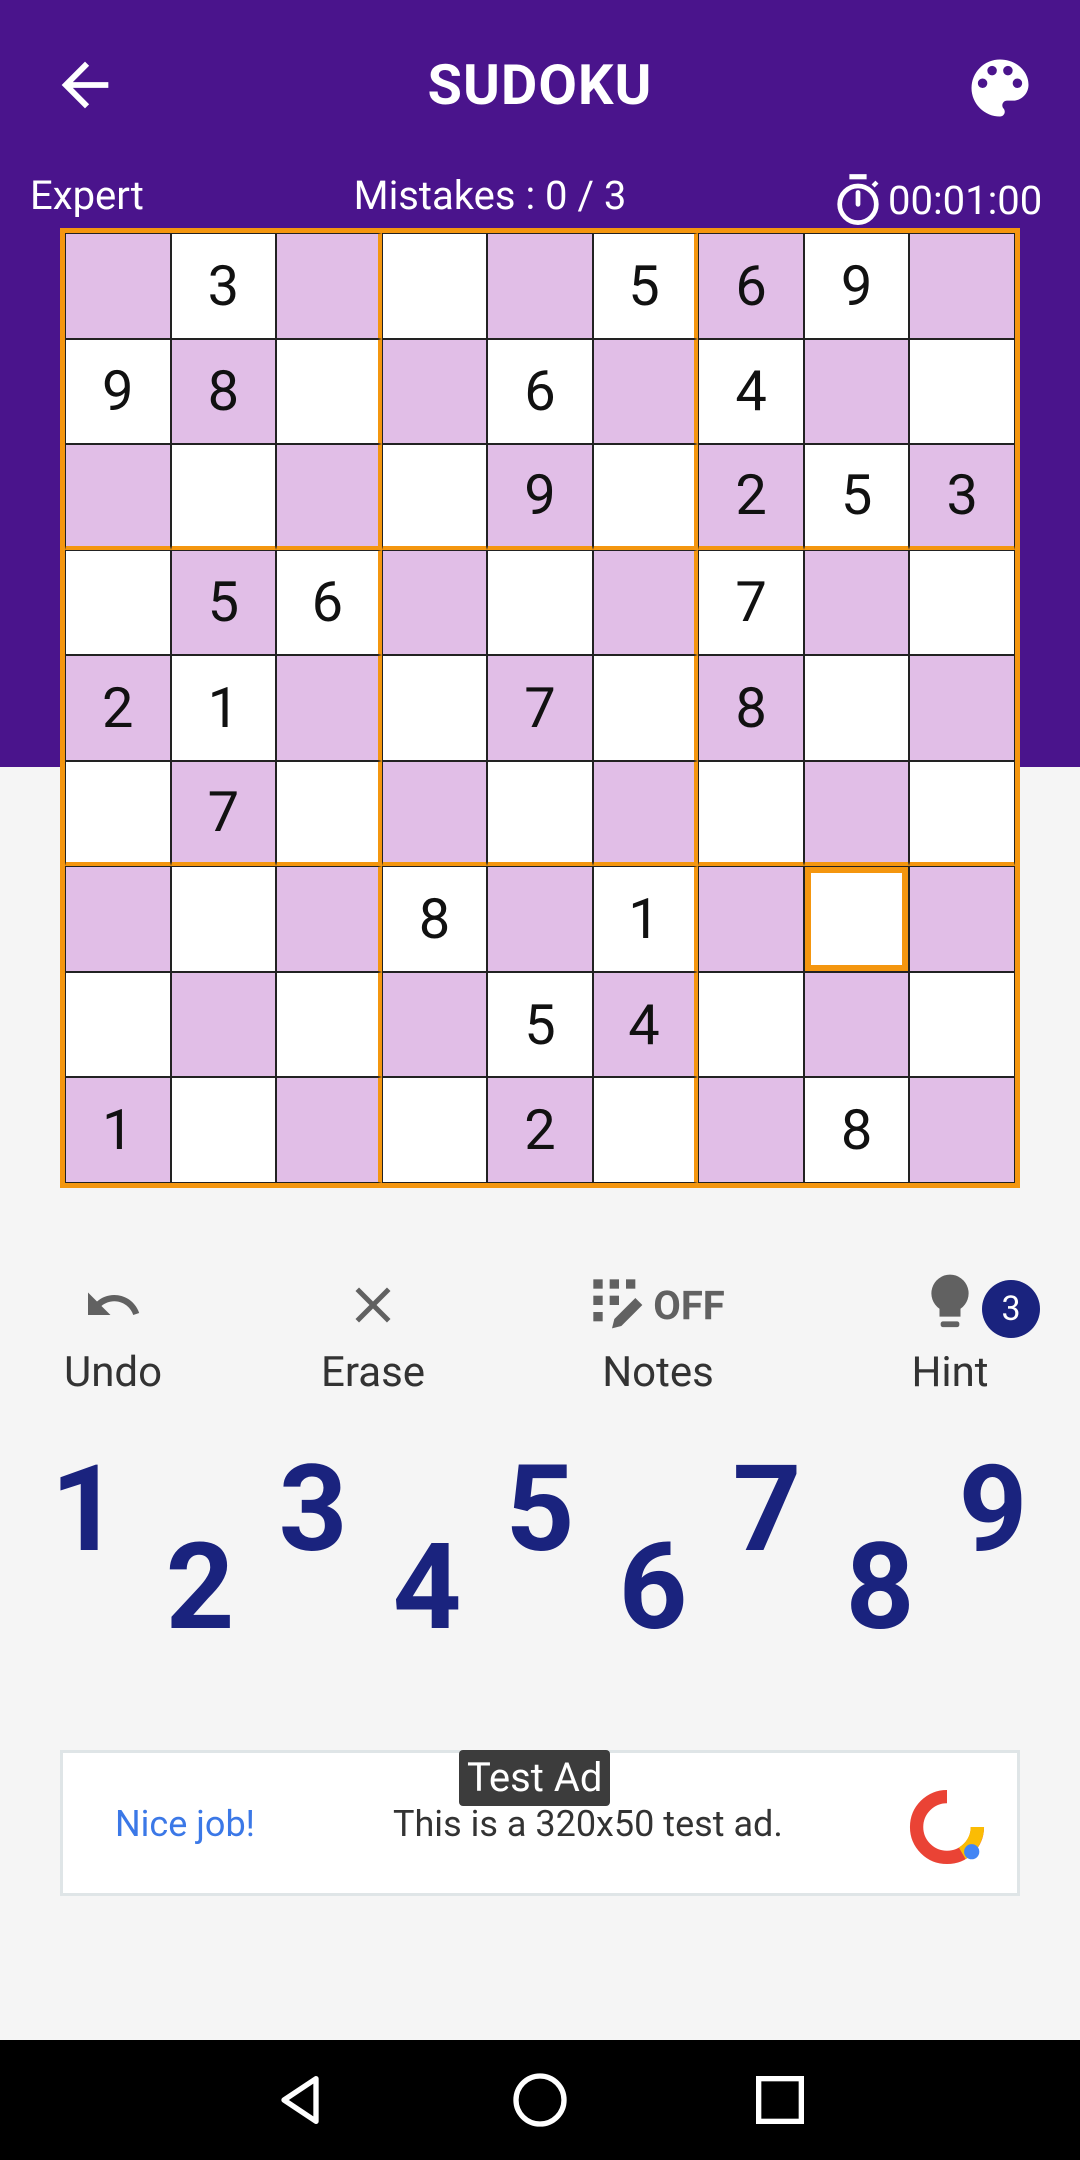  I want to click on undo-button: Undo, so click(113, 1333).